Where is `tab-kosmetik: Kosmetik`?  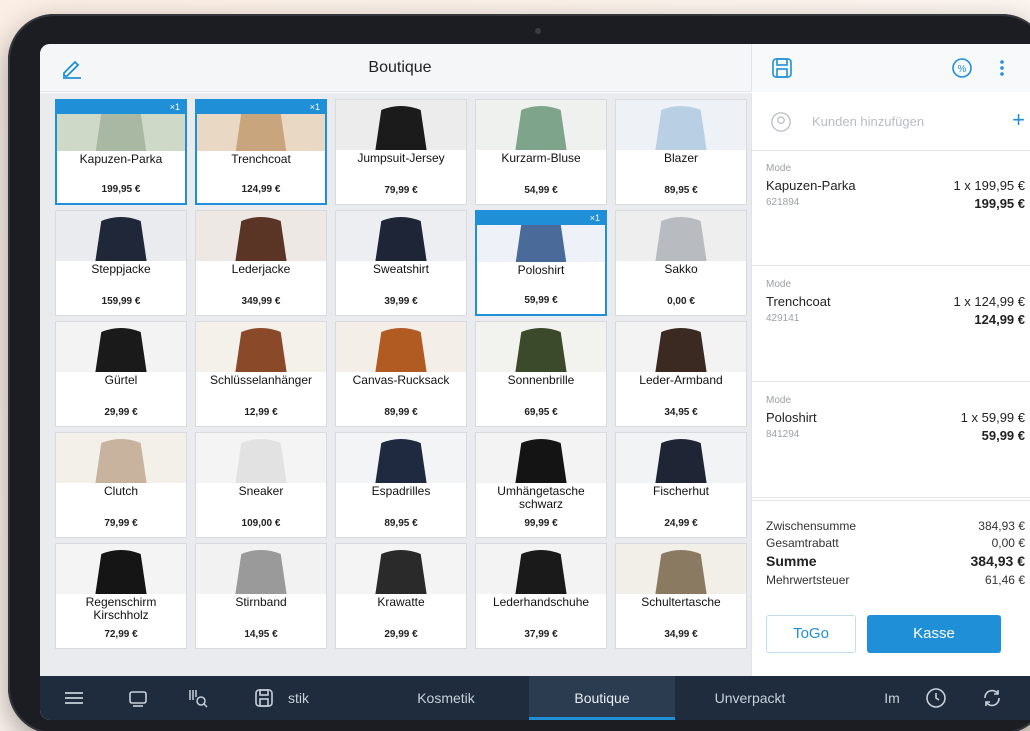 tab-kosmetik: Kosmetik is located at coordinates (446, 698).